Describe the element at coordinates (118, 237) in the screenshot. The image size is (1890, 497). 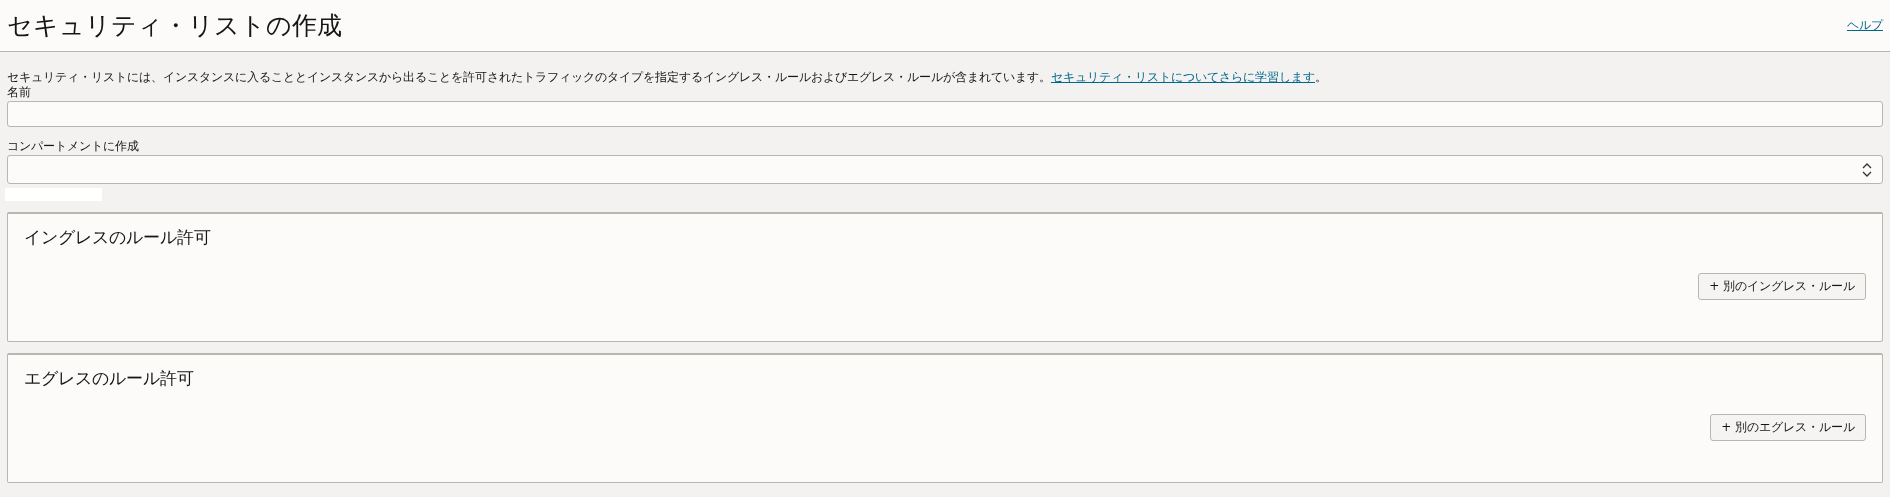
I see `section-title: イングレスのルール許可` at that location.